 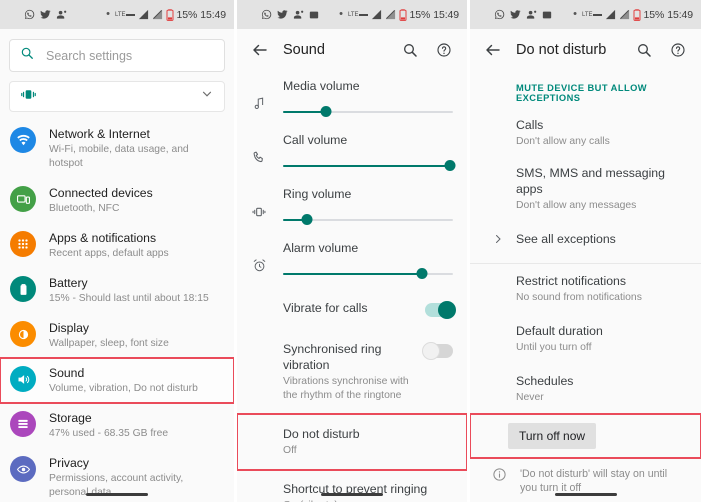 What do you see at coordinates (332, 357) in the screenshot?
I see `row-title: Synchronised ring vibration` at bounding box center [332, 357].